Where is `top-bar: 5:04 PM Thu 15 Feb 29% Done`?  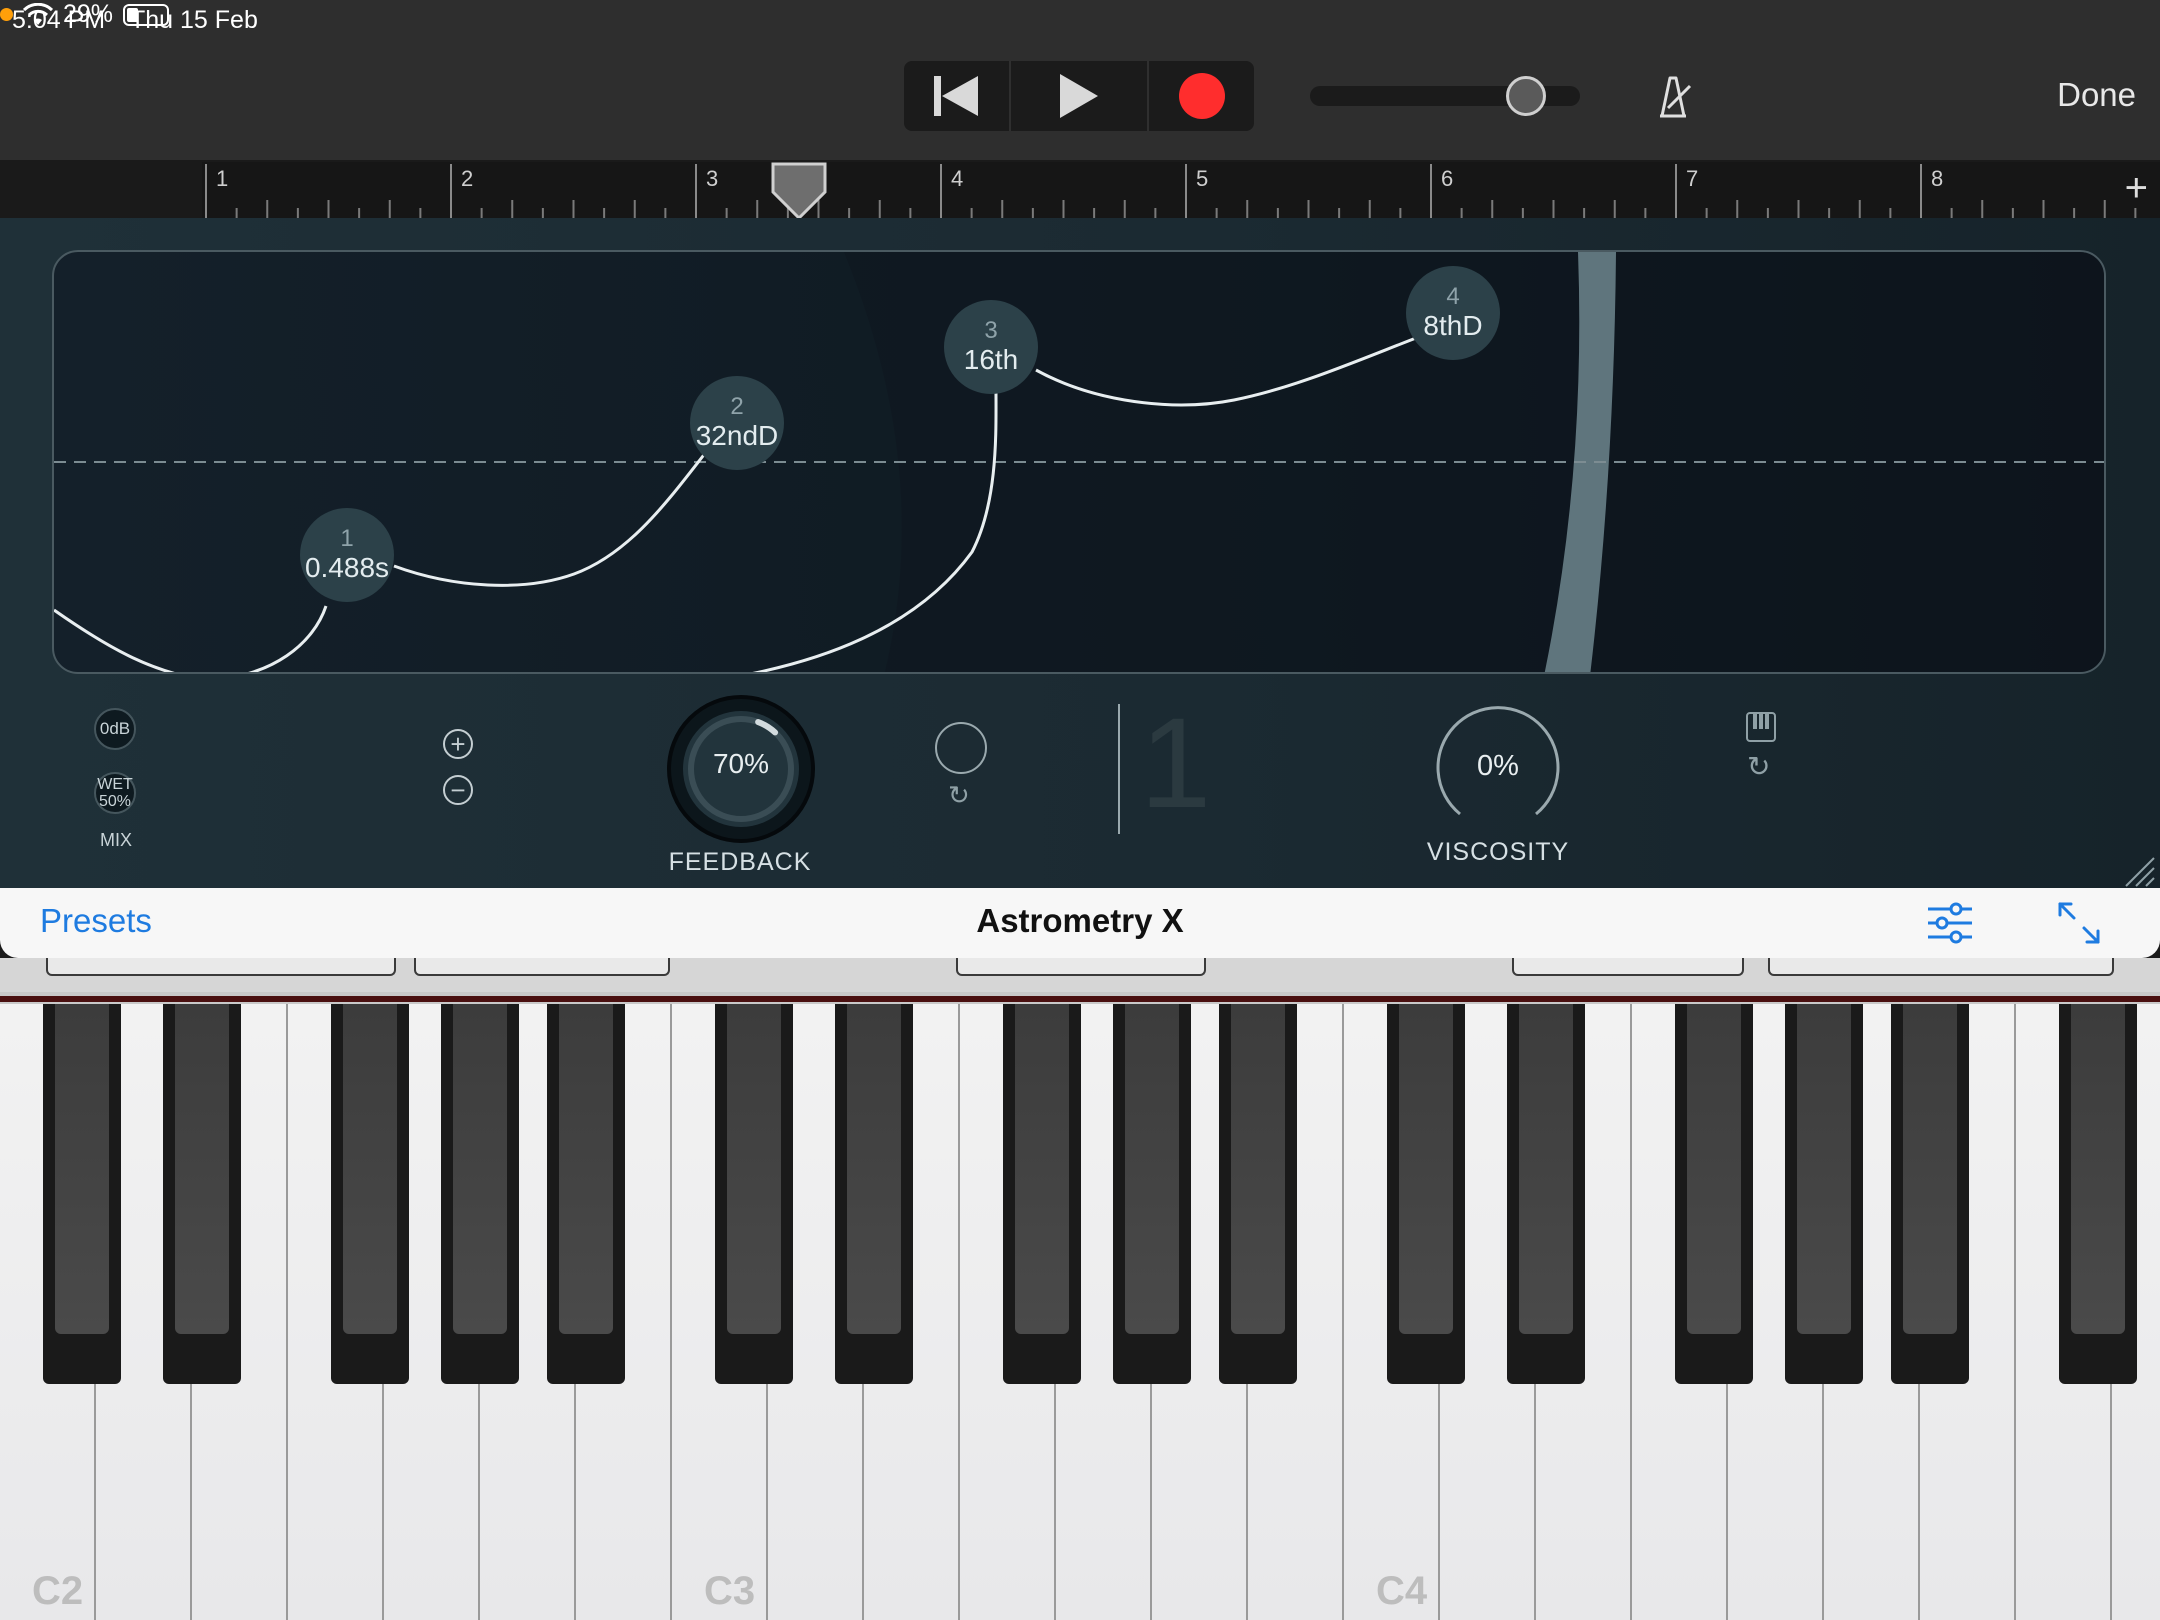 top-bar: 5:04 PM Thu 15 Feb 29% Done is located at coordinates (1080, 80).